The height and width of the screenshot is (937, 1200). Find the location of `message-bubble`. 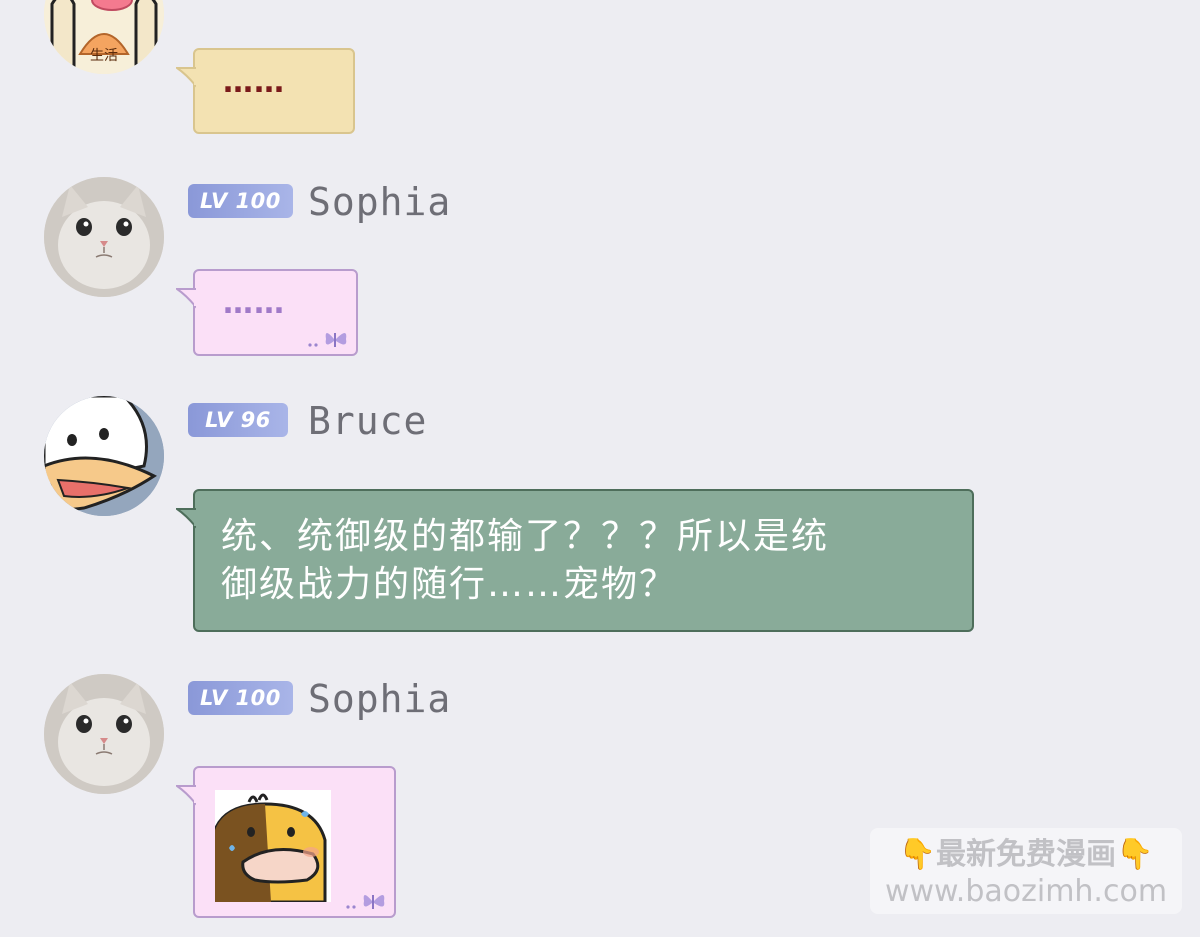

message-bubble is located at coordinates (286, 842).